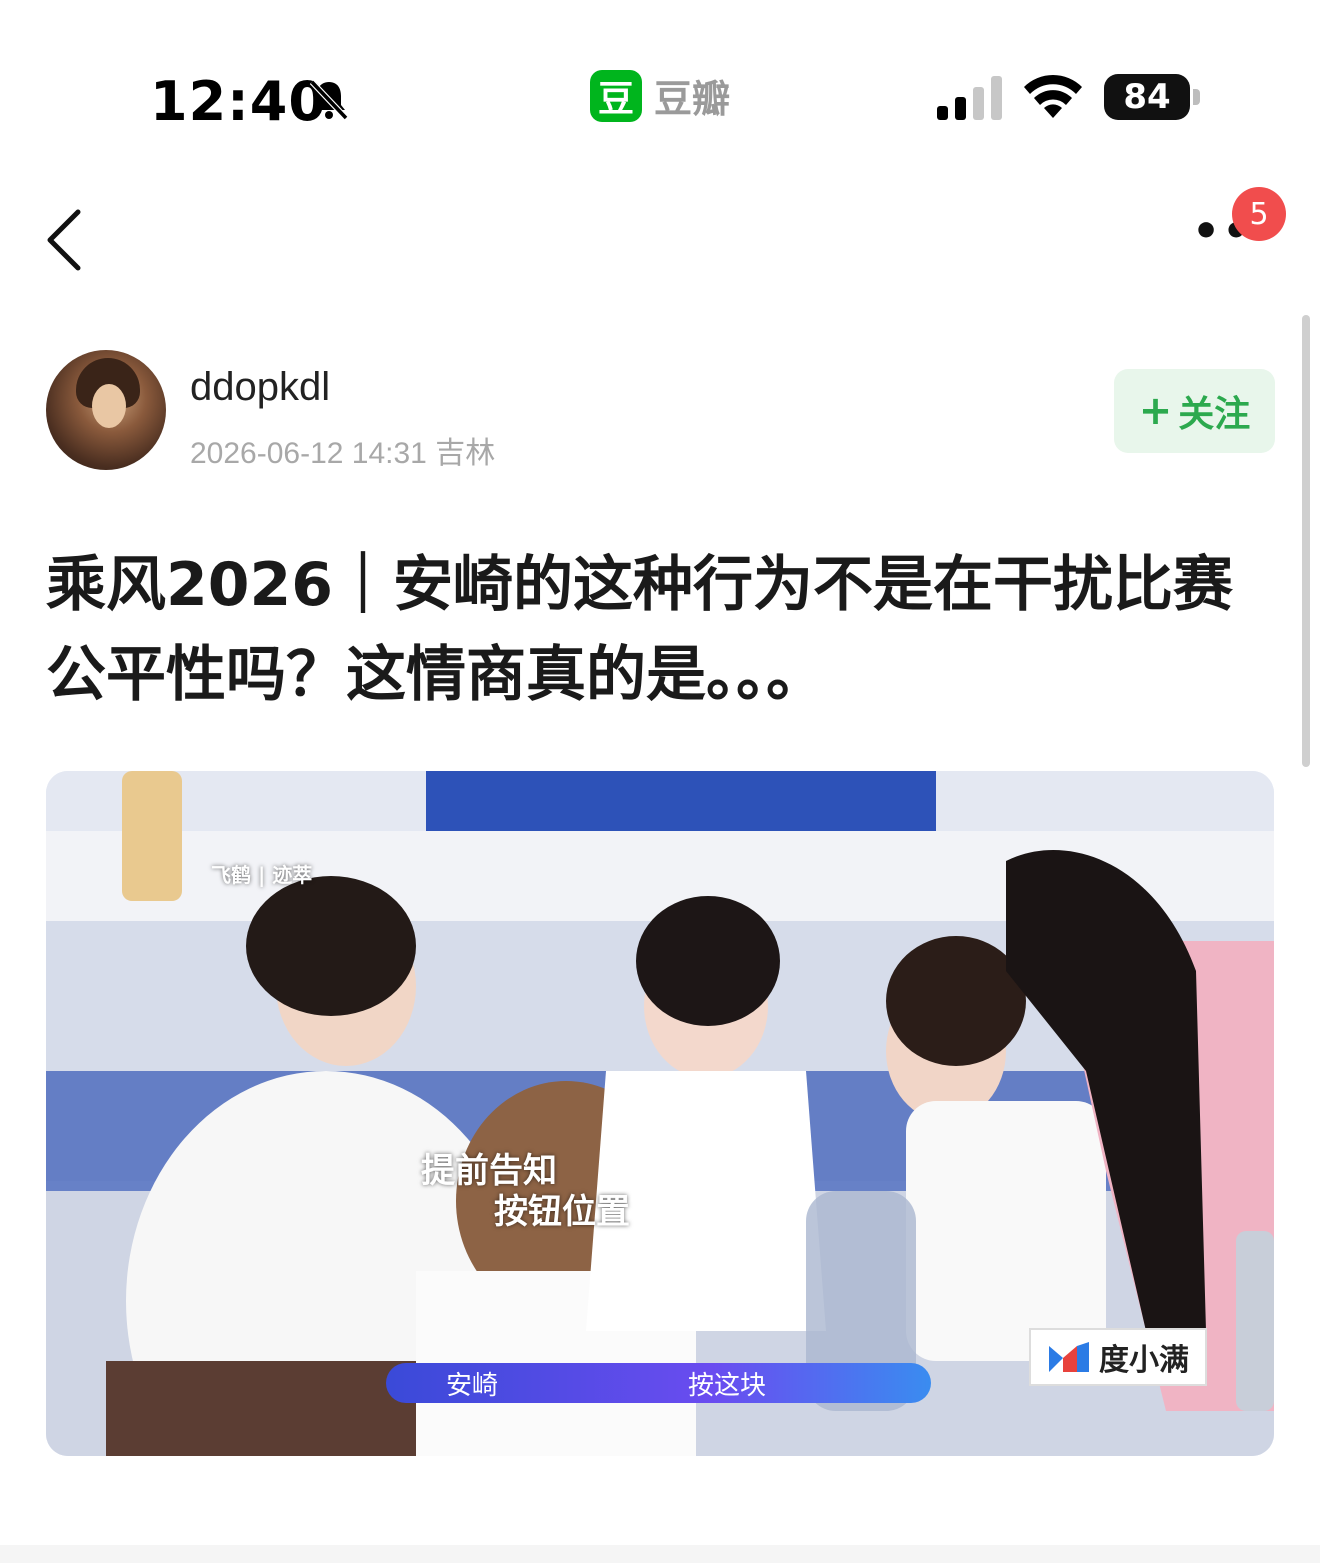 The width and height of the screenshot is (1320, 1563). I want to click on avatar, so click(106, 410).